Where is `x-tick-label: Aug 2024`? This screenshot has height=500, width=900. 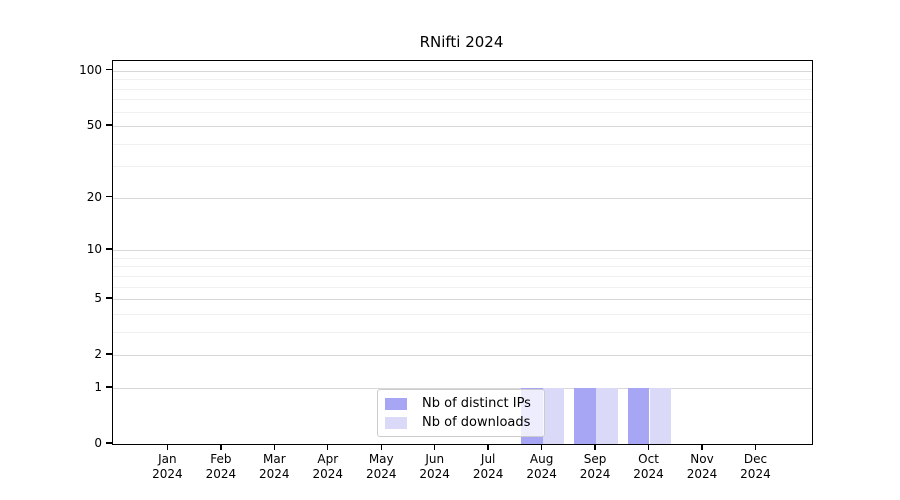
x-tick-label: Aug 2024 is located at coordinates (541, 466).